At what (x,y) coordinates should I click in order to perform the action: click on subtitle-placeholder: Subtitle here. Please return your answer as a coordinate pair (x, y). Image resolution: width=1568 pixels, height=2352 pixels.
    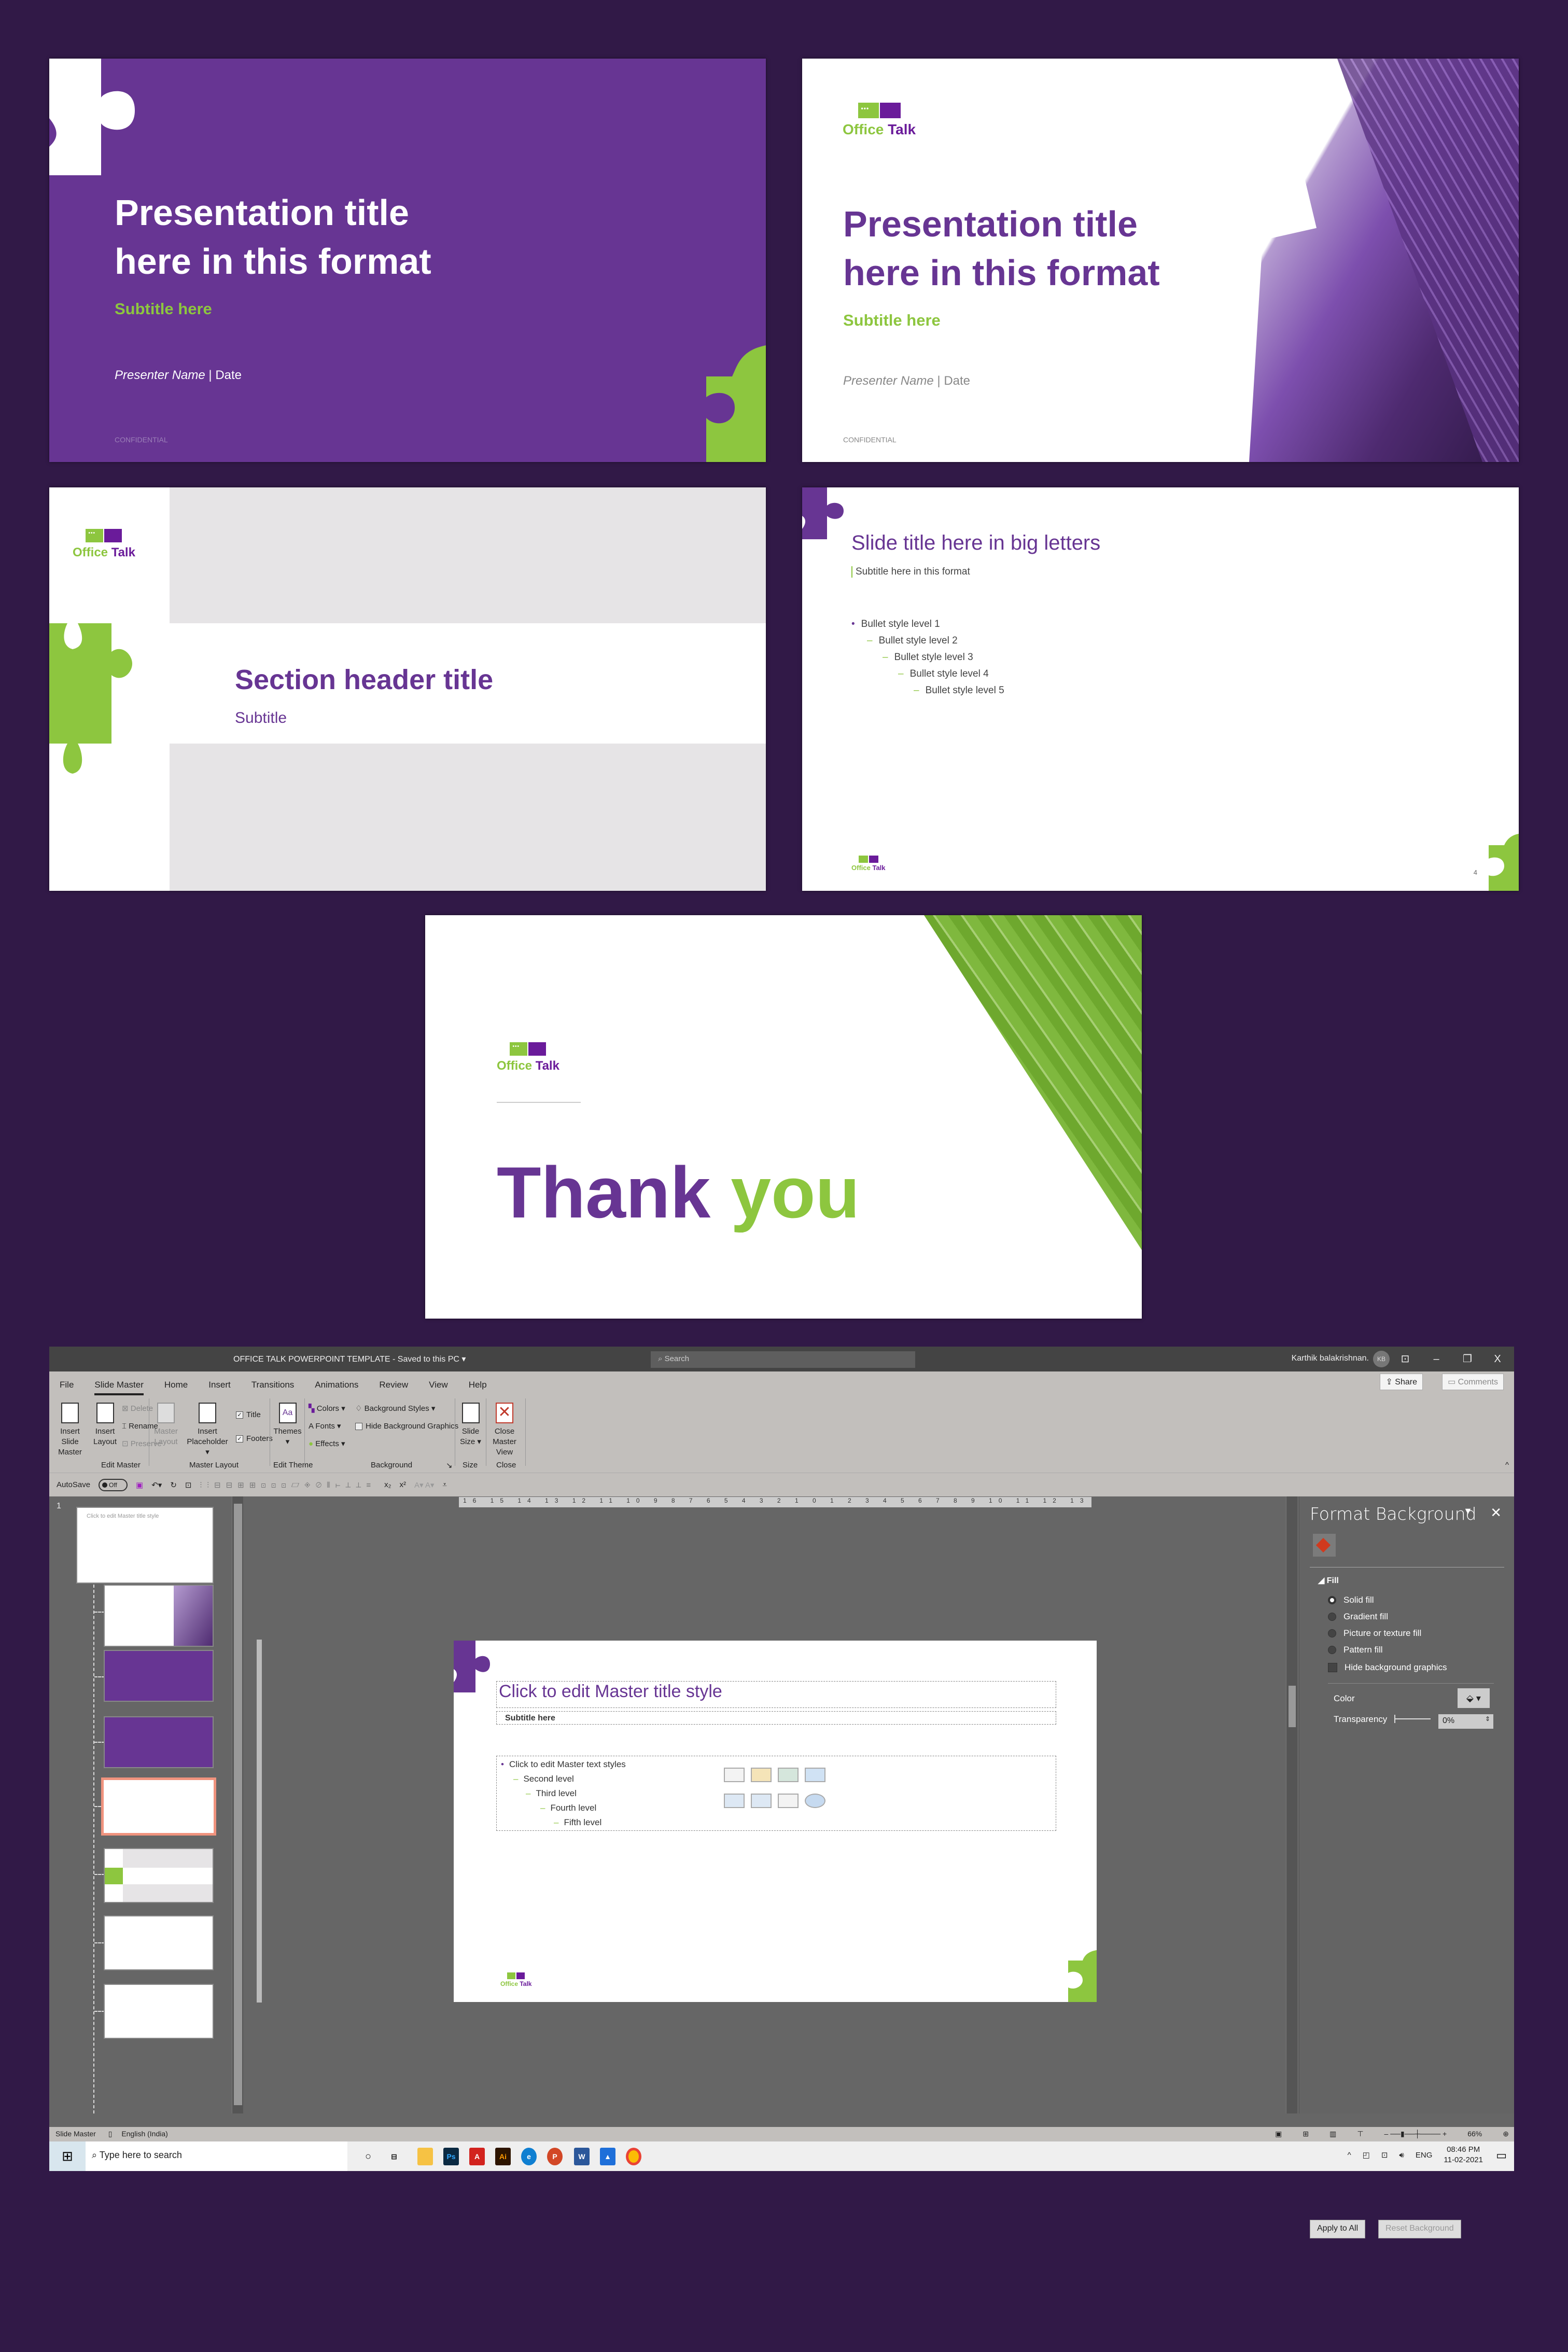
    Looking at the image, I should click on (776, 1718).